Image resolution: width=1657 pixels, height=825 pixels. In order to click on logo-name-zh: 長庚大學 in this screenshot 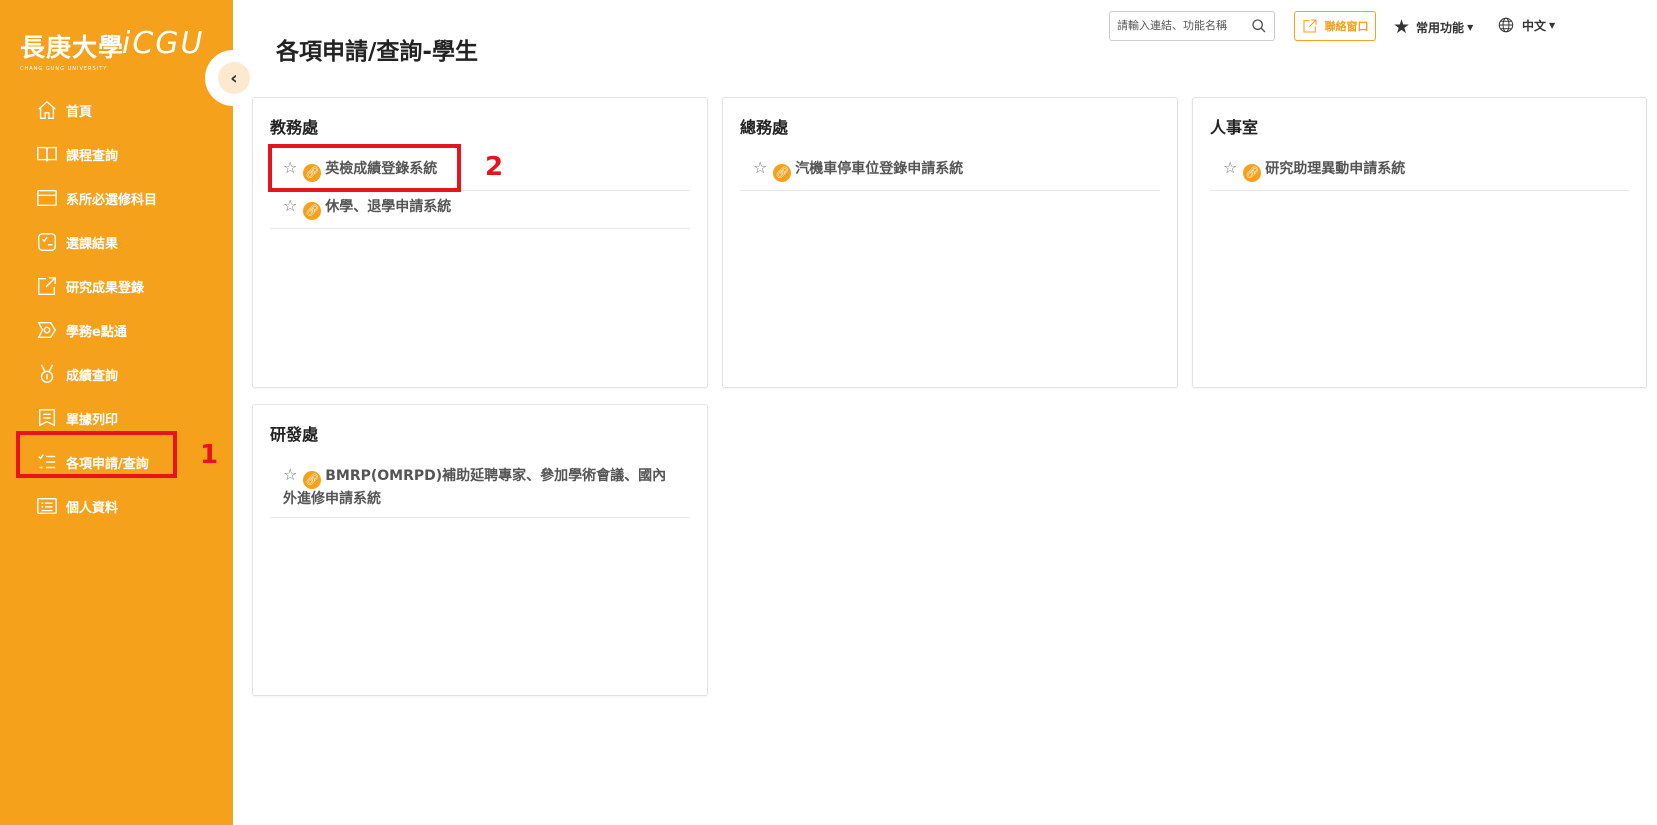, I will do `click(72, 47)`.